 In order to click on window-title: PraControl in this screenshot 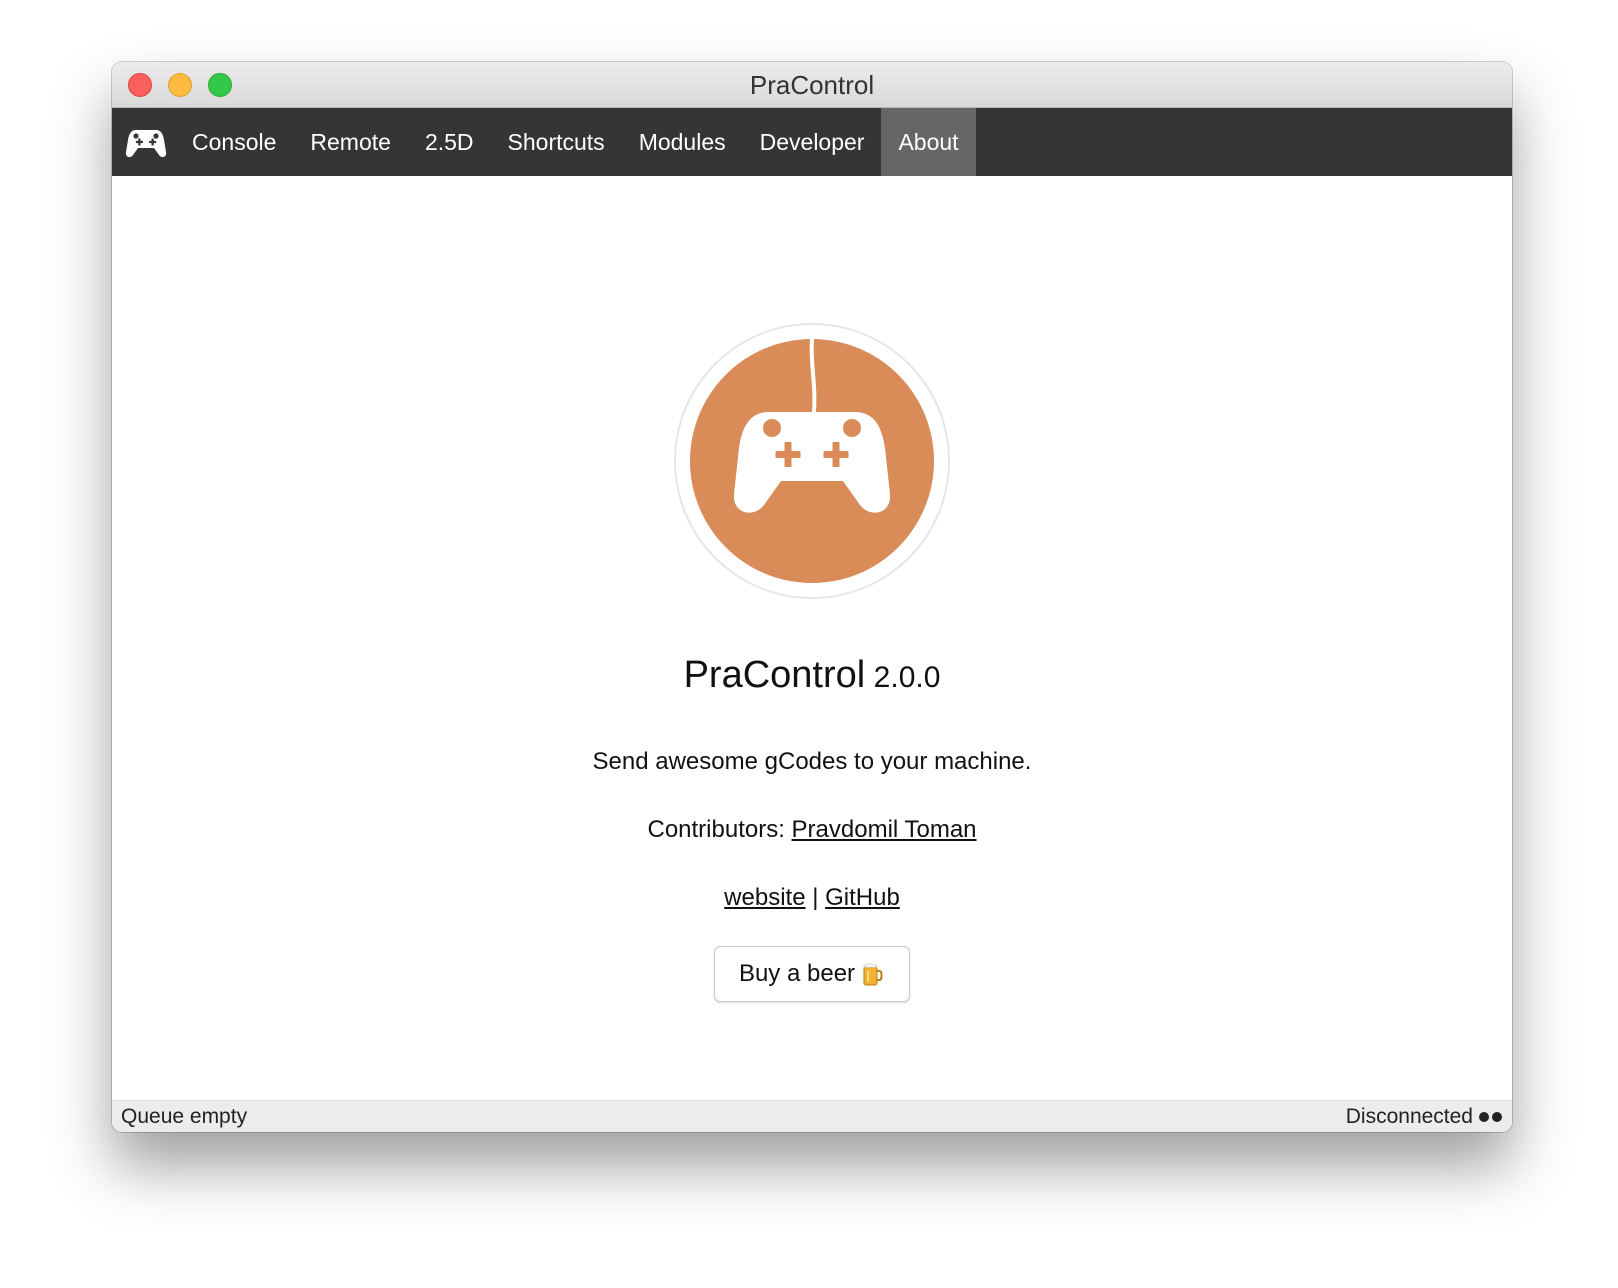, I will do `click(812, 85)`.